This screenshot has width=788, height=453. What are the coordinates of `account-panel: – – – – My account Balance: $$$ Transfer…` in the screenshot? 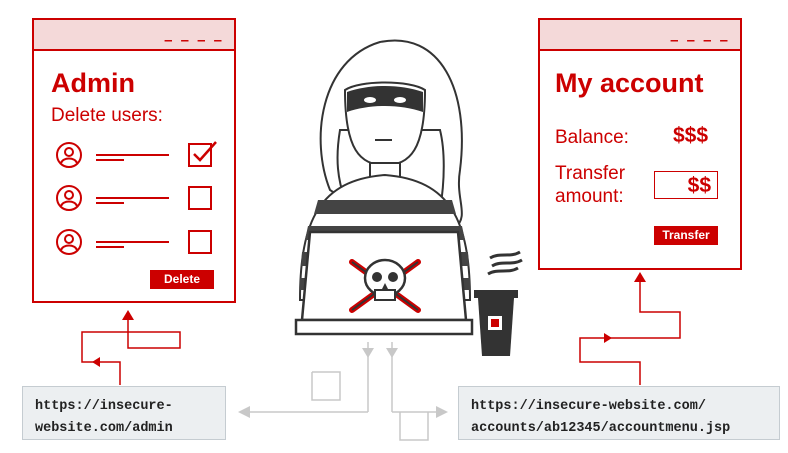 It's located at (640, 144).